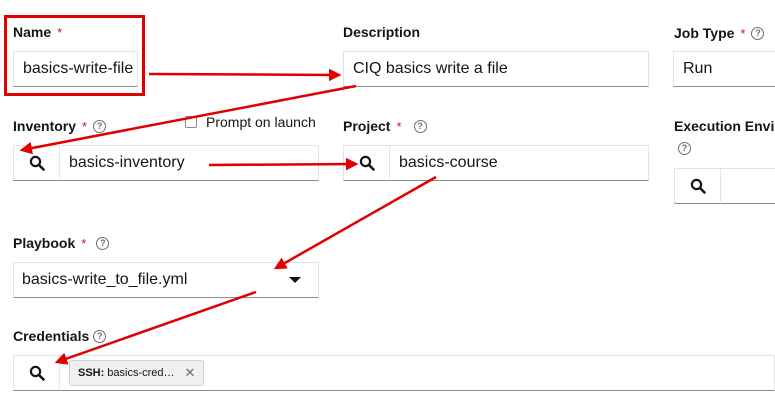 The width and height of the screenshot is (775, 414). Describe the element at coordinates (189, 163) in the screenshot. I see `inventory-input: basics-inventory` at that location.